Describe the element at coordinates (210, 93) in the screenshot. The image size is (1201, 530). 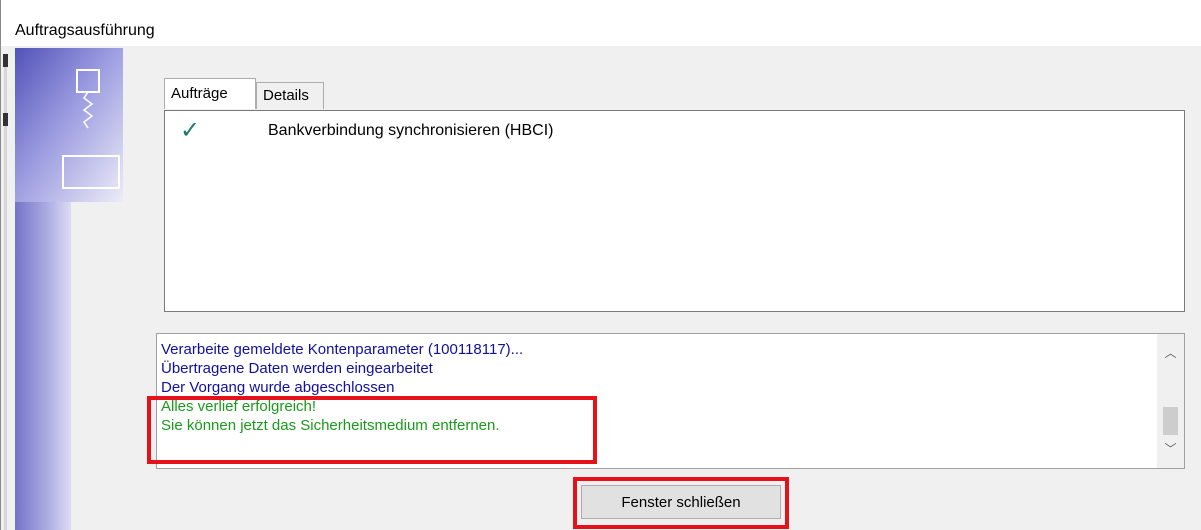
I see `tab-auftraege: Aufträge` at that location.